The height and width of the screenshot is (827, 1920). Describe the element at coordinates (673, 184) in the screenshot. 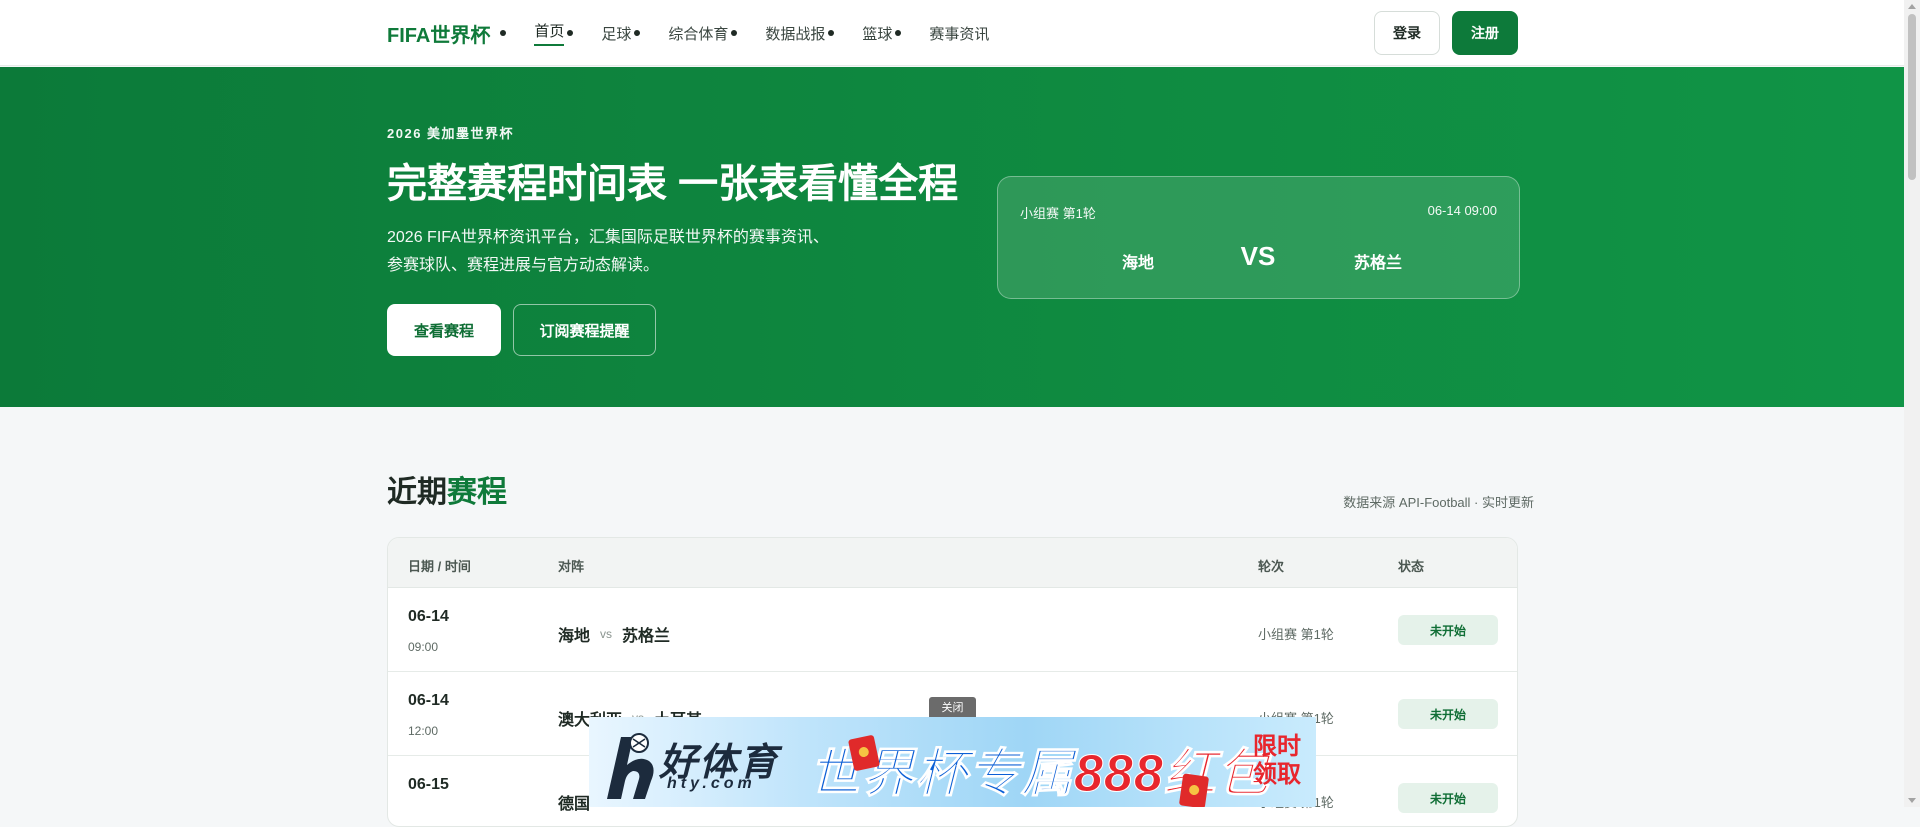

I see `hero-title: 完整赛程时间表 一张表看懂全程` at that location.